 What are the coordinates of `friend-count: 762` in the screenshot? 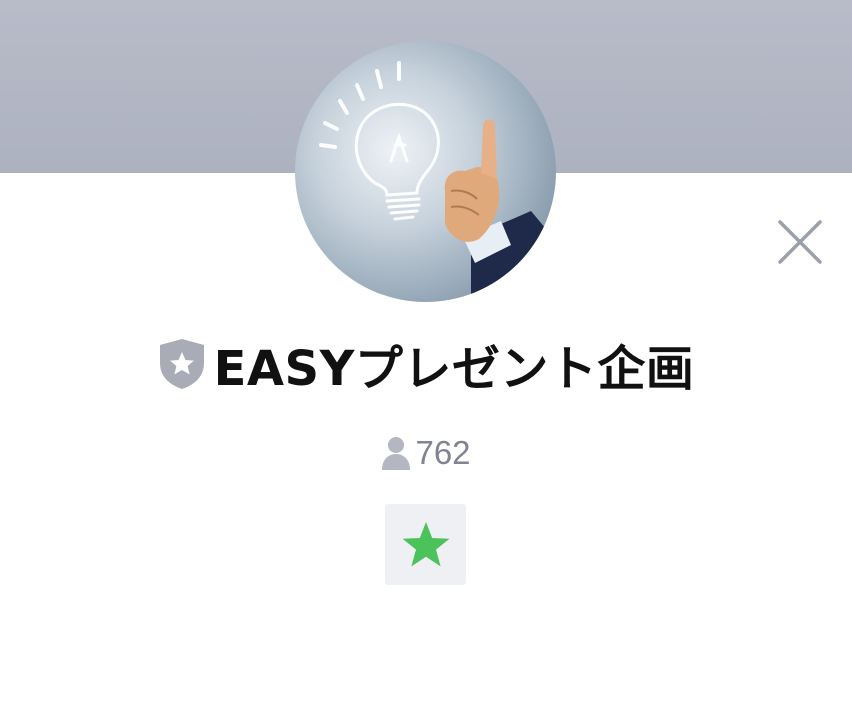 It's located at (443, 452).